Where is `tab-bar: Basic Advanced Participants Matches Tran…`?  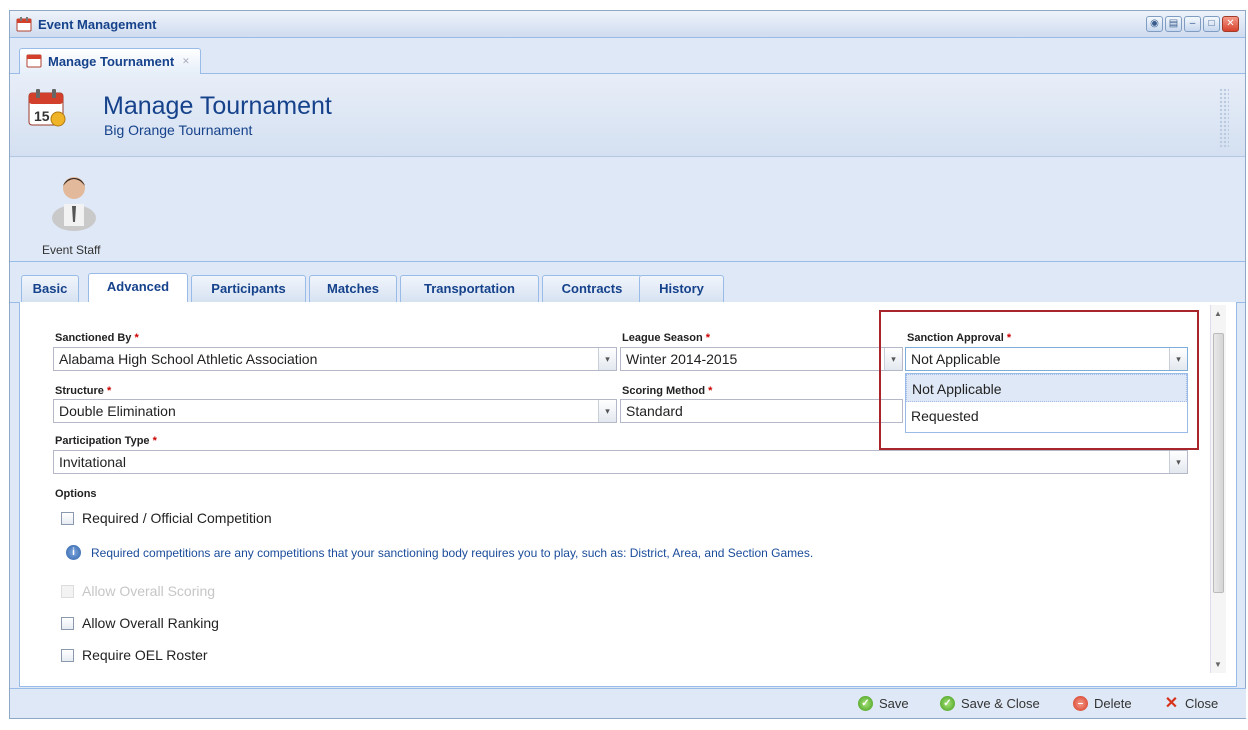
tab-bar: Basic Advanced Participants Matches Tran… is located at coordinates (627, 288).